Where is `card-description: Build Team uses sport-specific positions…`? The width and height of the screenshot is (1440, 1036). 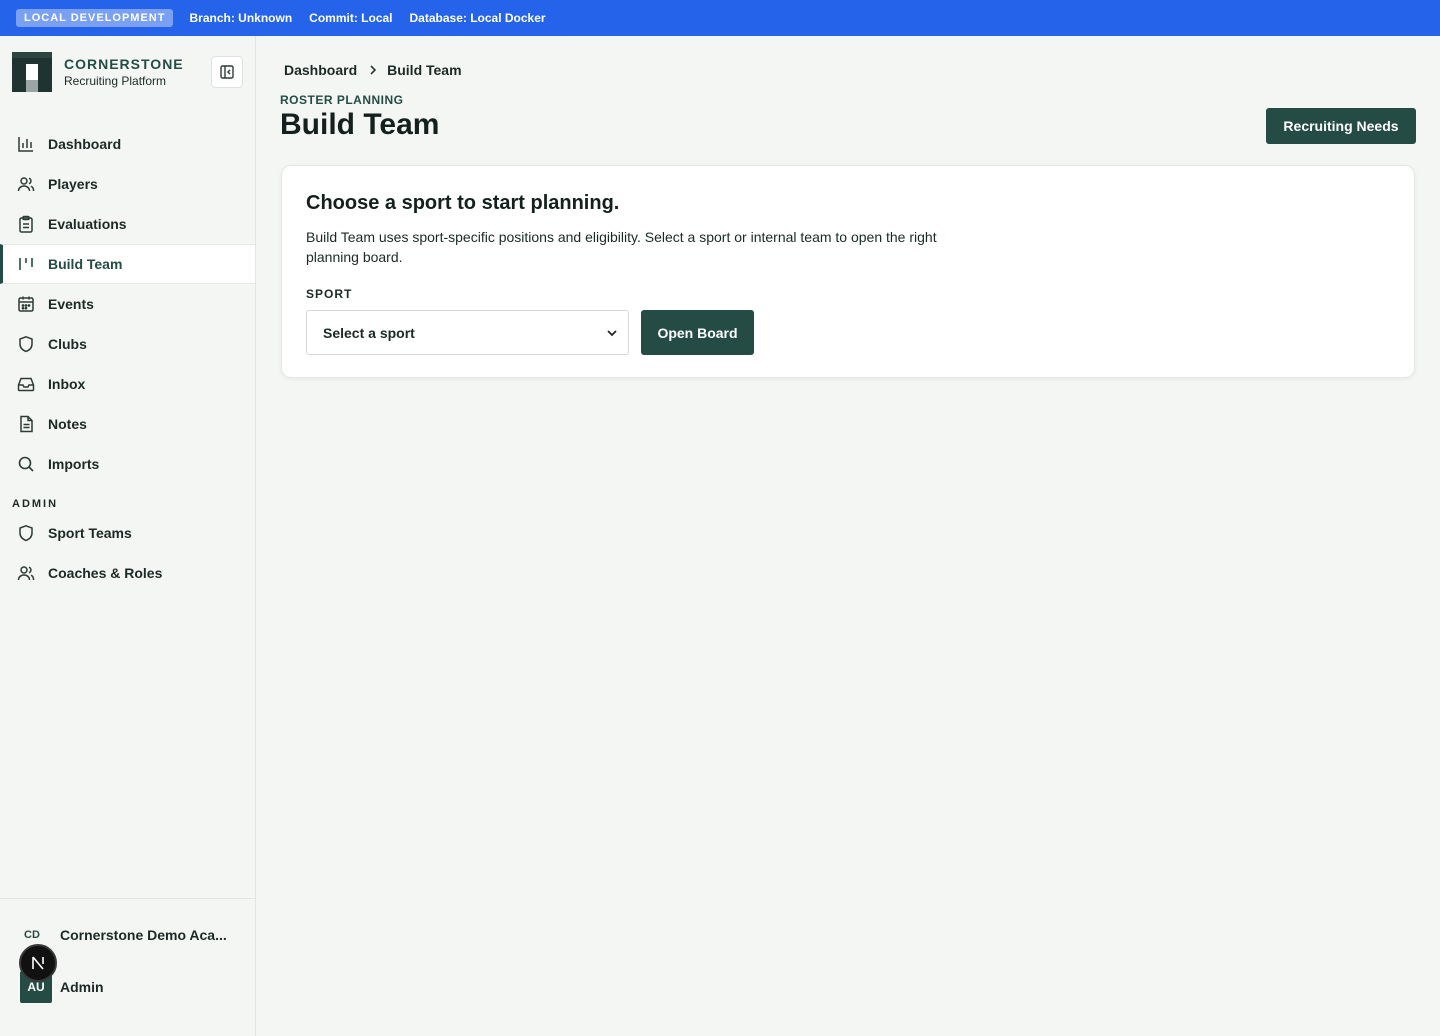 card-description: Build Team uses sport-specific positions… is located at coordinates (621, 247).